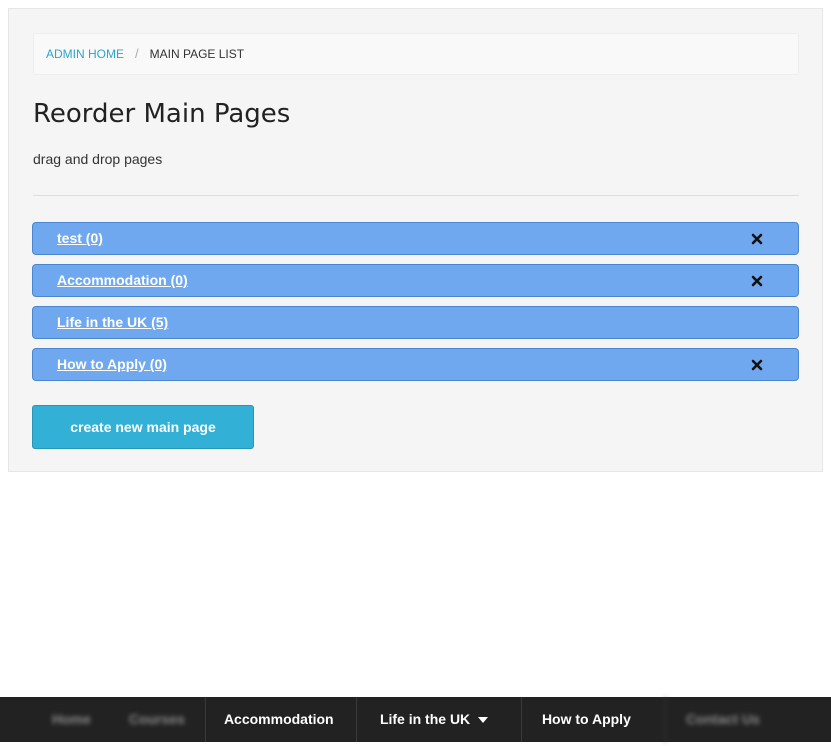 This screenshot has width=831, height=746. I want to click on nav-item-courses: Courses, so click(158, 719).